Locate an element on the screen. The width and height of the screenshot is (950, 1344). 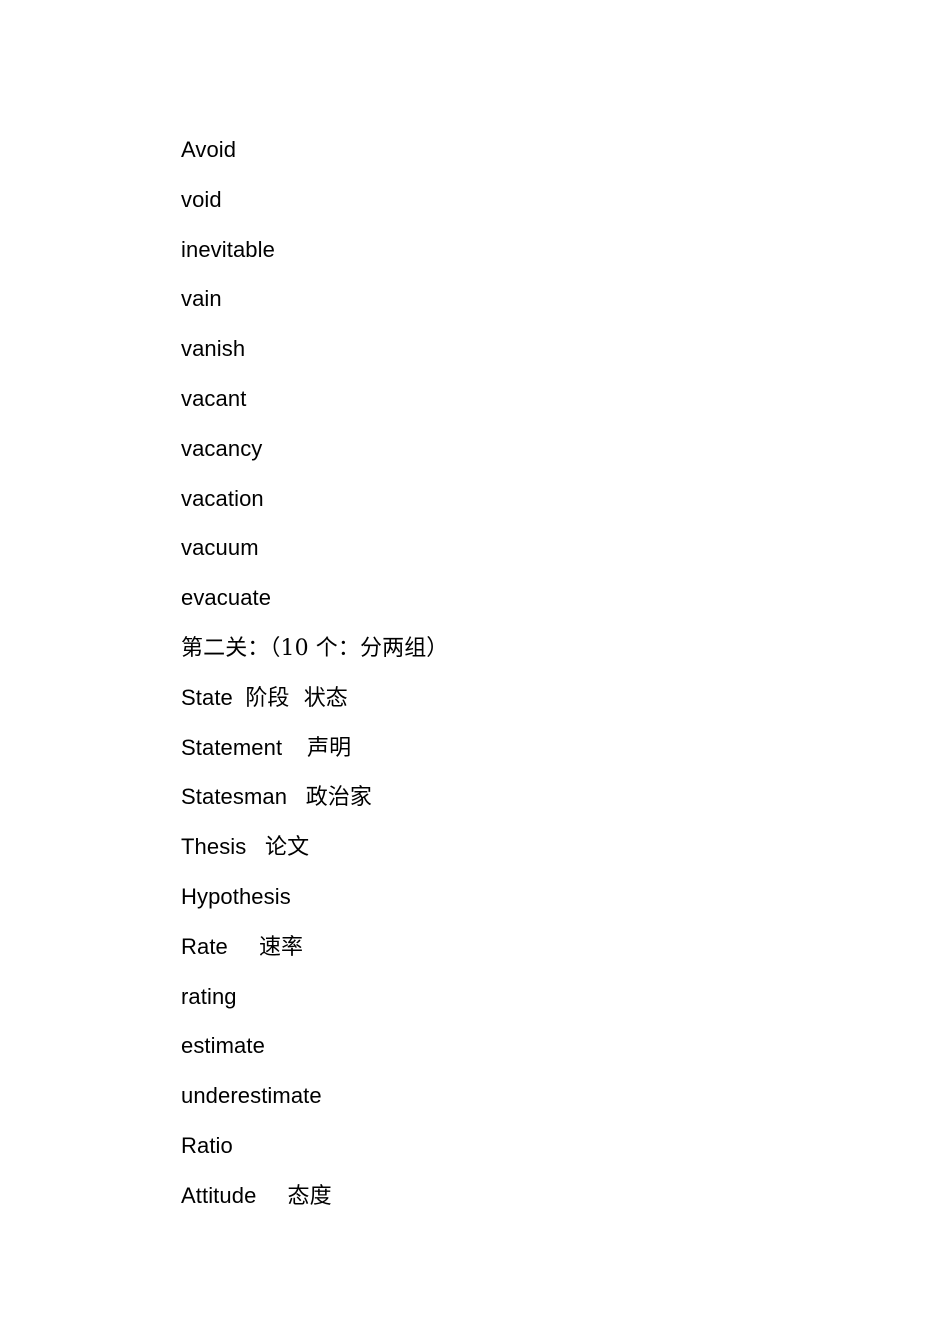
english-word: vain is located at coordinates (201, 299).